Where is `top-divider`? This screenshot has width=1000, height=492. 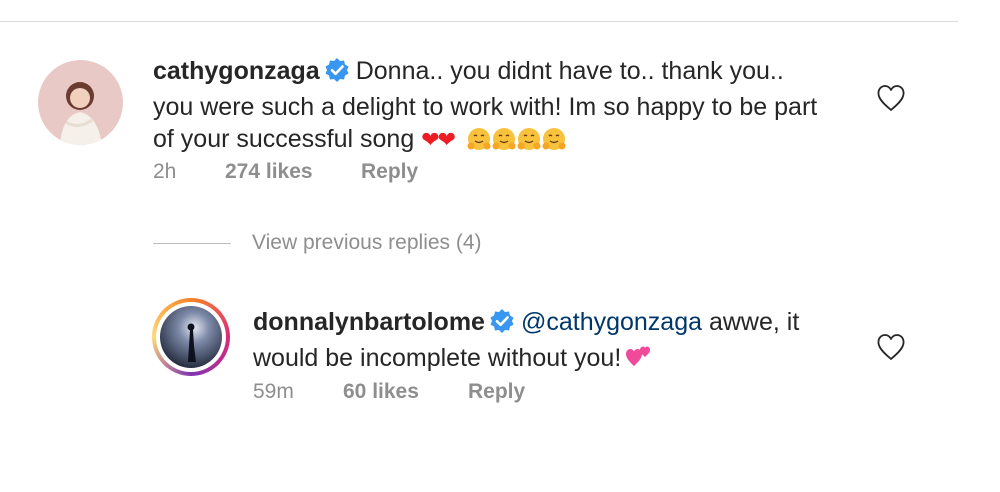
top-divider is located at coordinates (479, 21).